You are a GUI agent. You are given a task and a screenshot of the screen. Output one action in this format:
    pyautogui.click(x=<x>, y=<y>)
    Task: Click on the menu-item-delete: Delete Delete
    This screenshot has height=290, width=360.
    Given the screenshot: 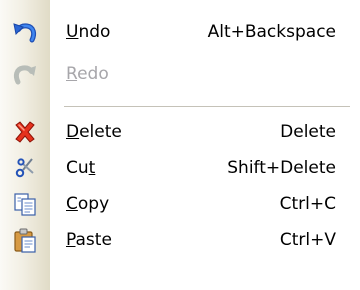 What is the action you would take?
    pyautogui.click(x=180, y=132)
    